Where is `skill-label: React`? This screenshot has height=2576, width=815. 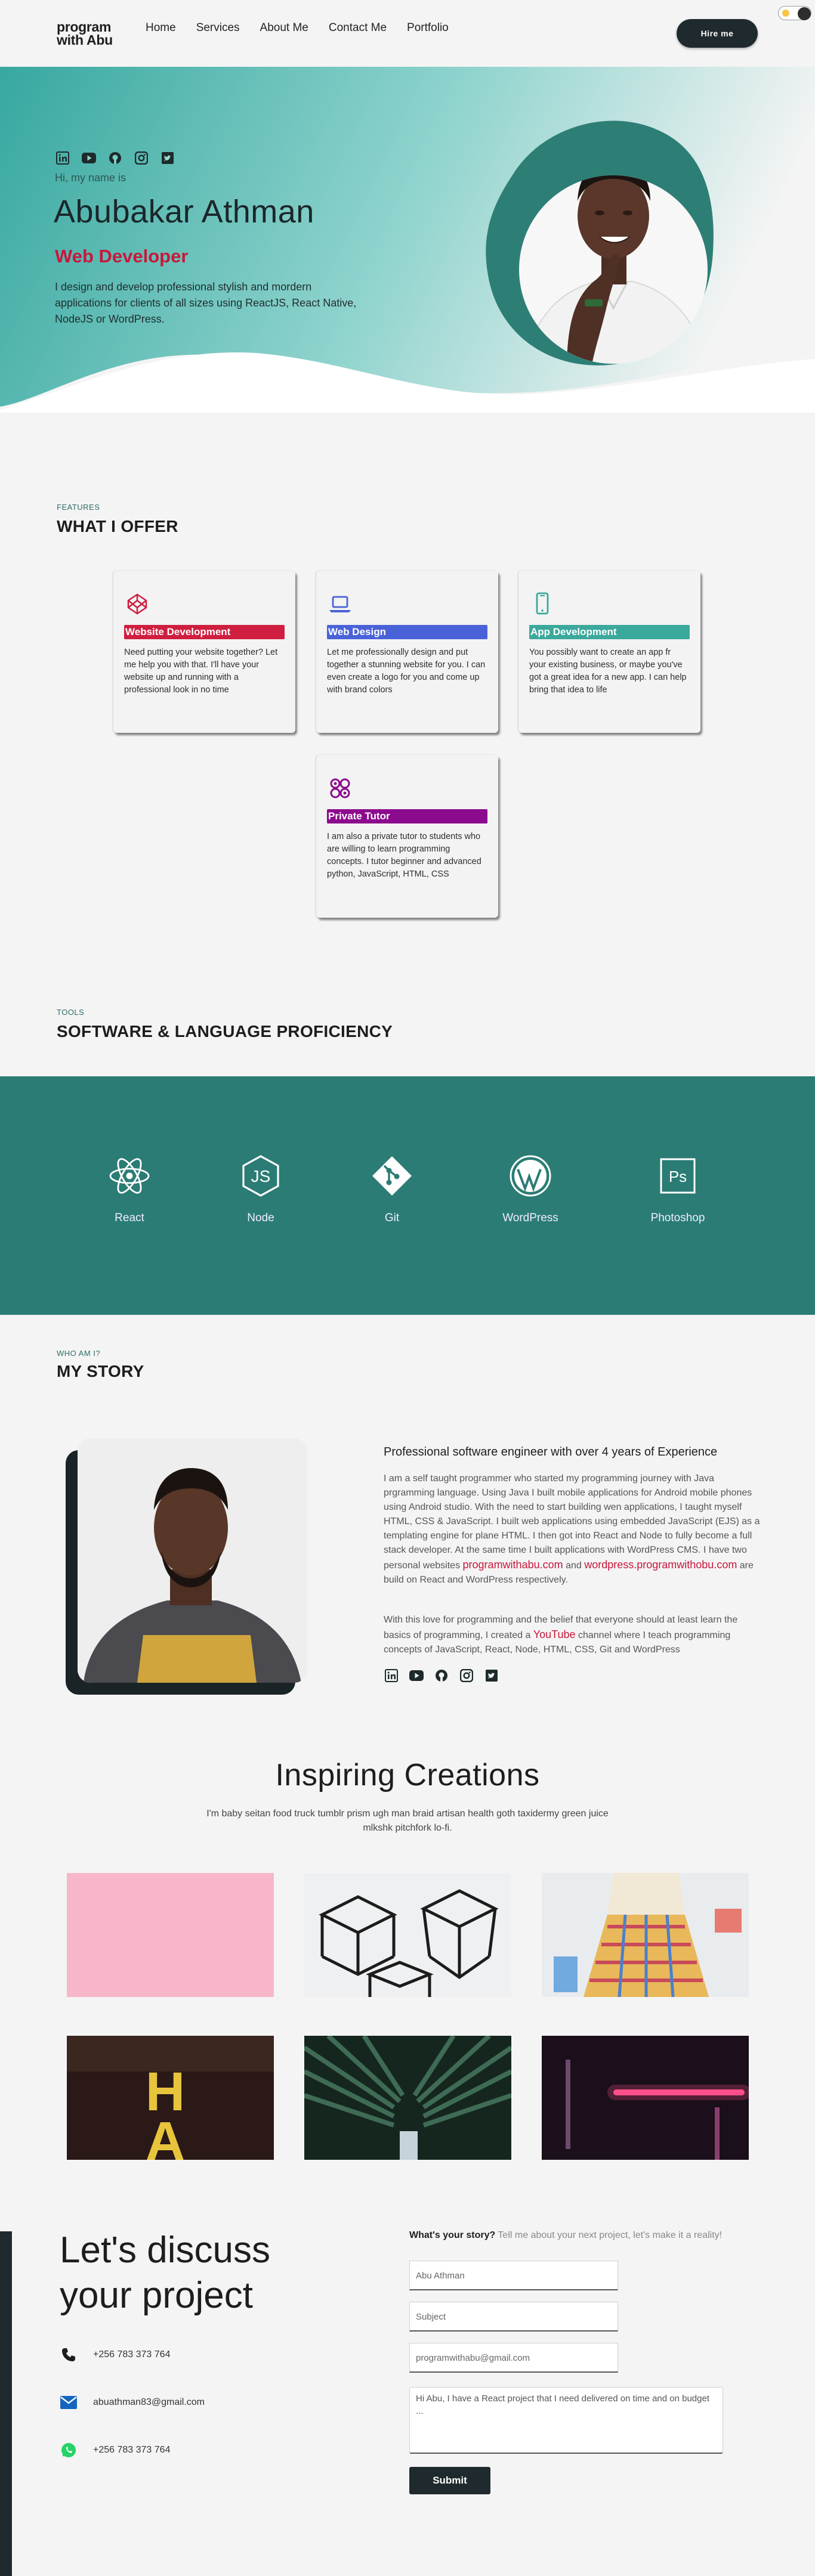
skill-label: React is located at coordinates (129, 1218).